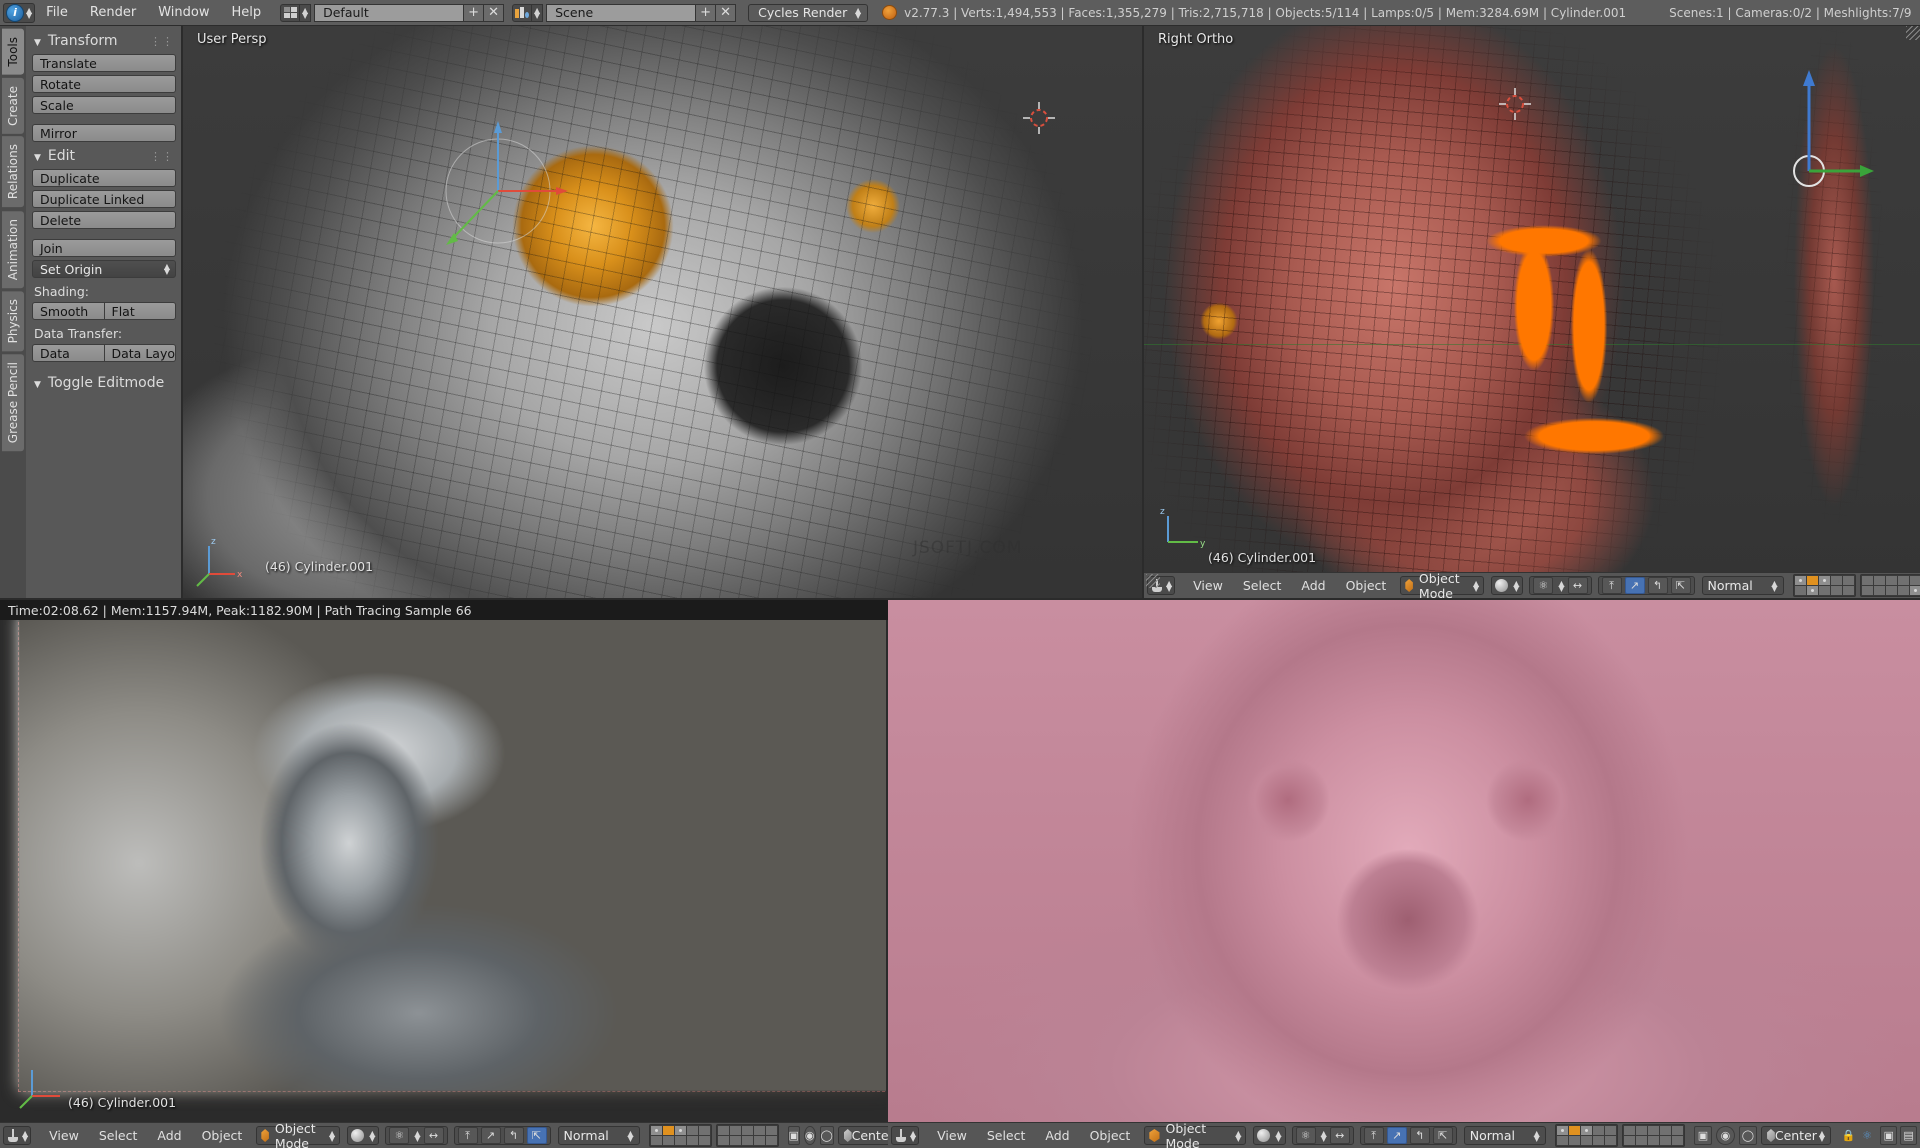 The image size is (1920, 1148). What do you see at coordinates (104, 199) in the screenshot?
I see `duplicate-linked-button: Duplicate Linked` at bounding box center [104, 199].